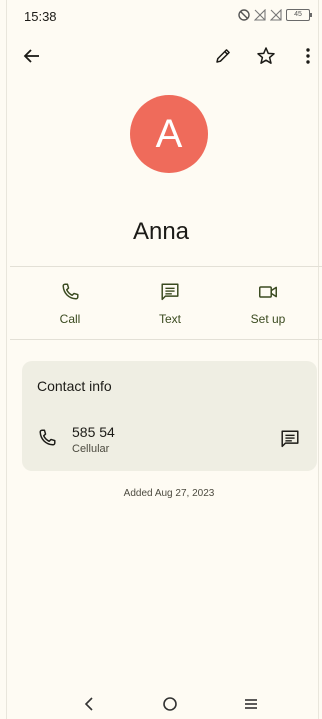 The height and width of the screenshot is (719, 322). I want to click on added-date: Added Aug 27, 2023, so click(169, 493).